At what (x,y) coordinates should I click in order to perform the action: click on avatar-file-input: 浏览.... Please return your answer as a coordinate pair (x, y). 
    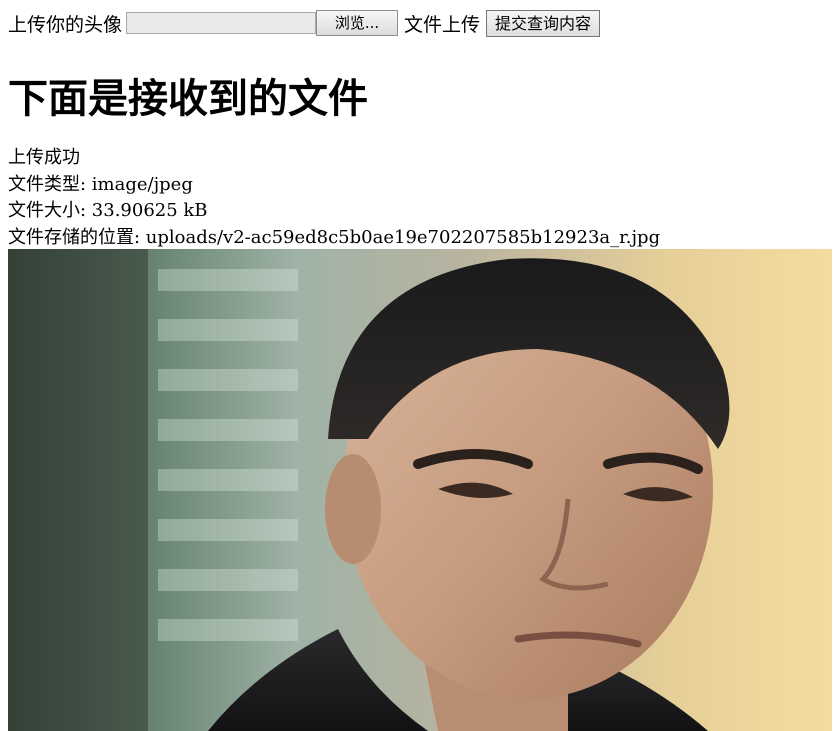
    Looking at the image, I should click on (262, 23).